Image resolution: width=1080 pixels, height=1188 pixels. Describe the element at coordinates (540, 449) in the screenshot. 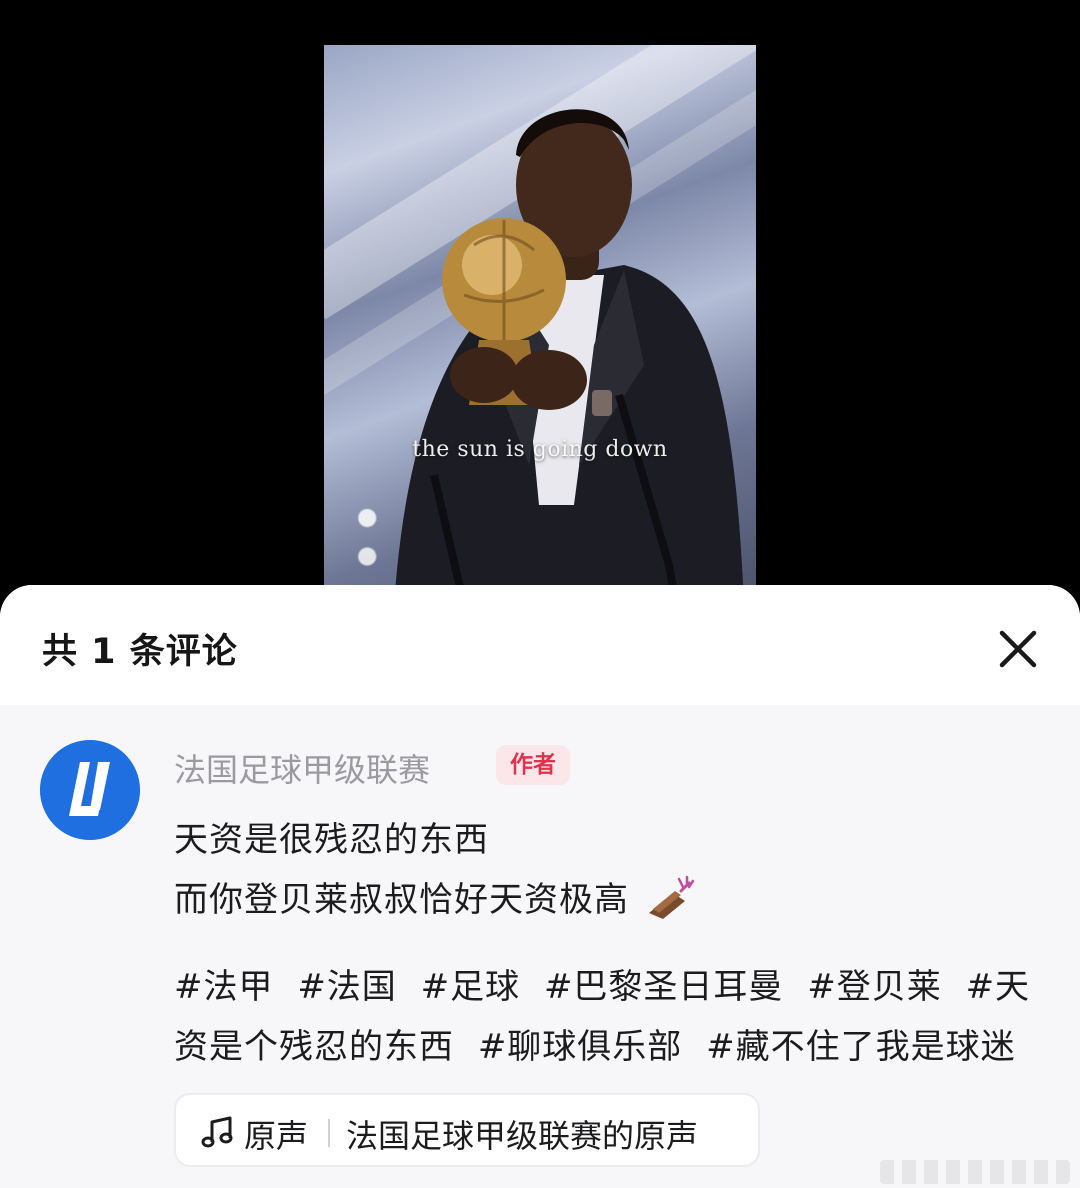

I see `video-caption: the sun is going down` at that location.